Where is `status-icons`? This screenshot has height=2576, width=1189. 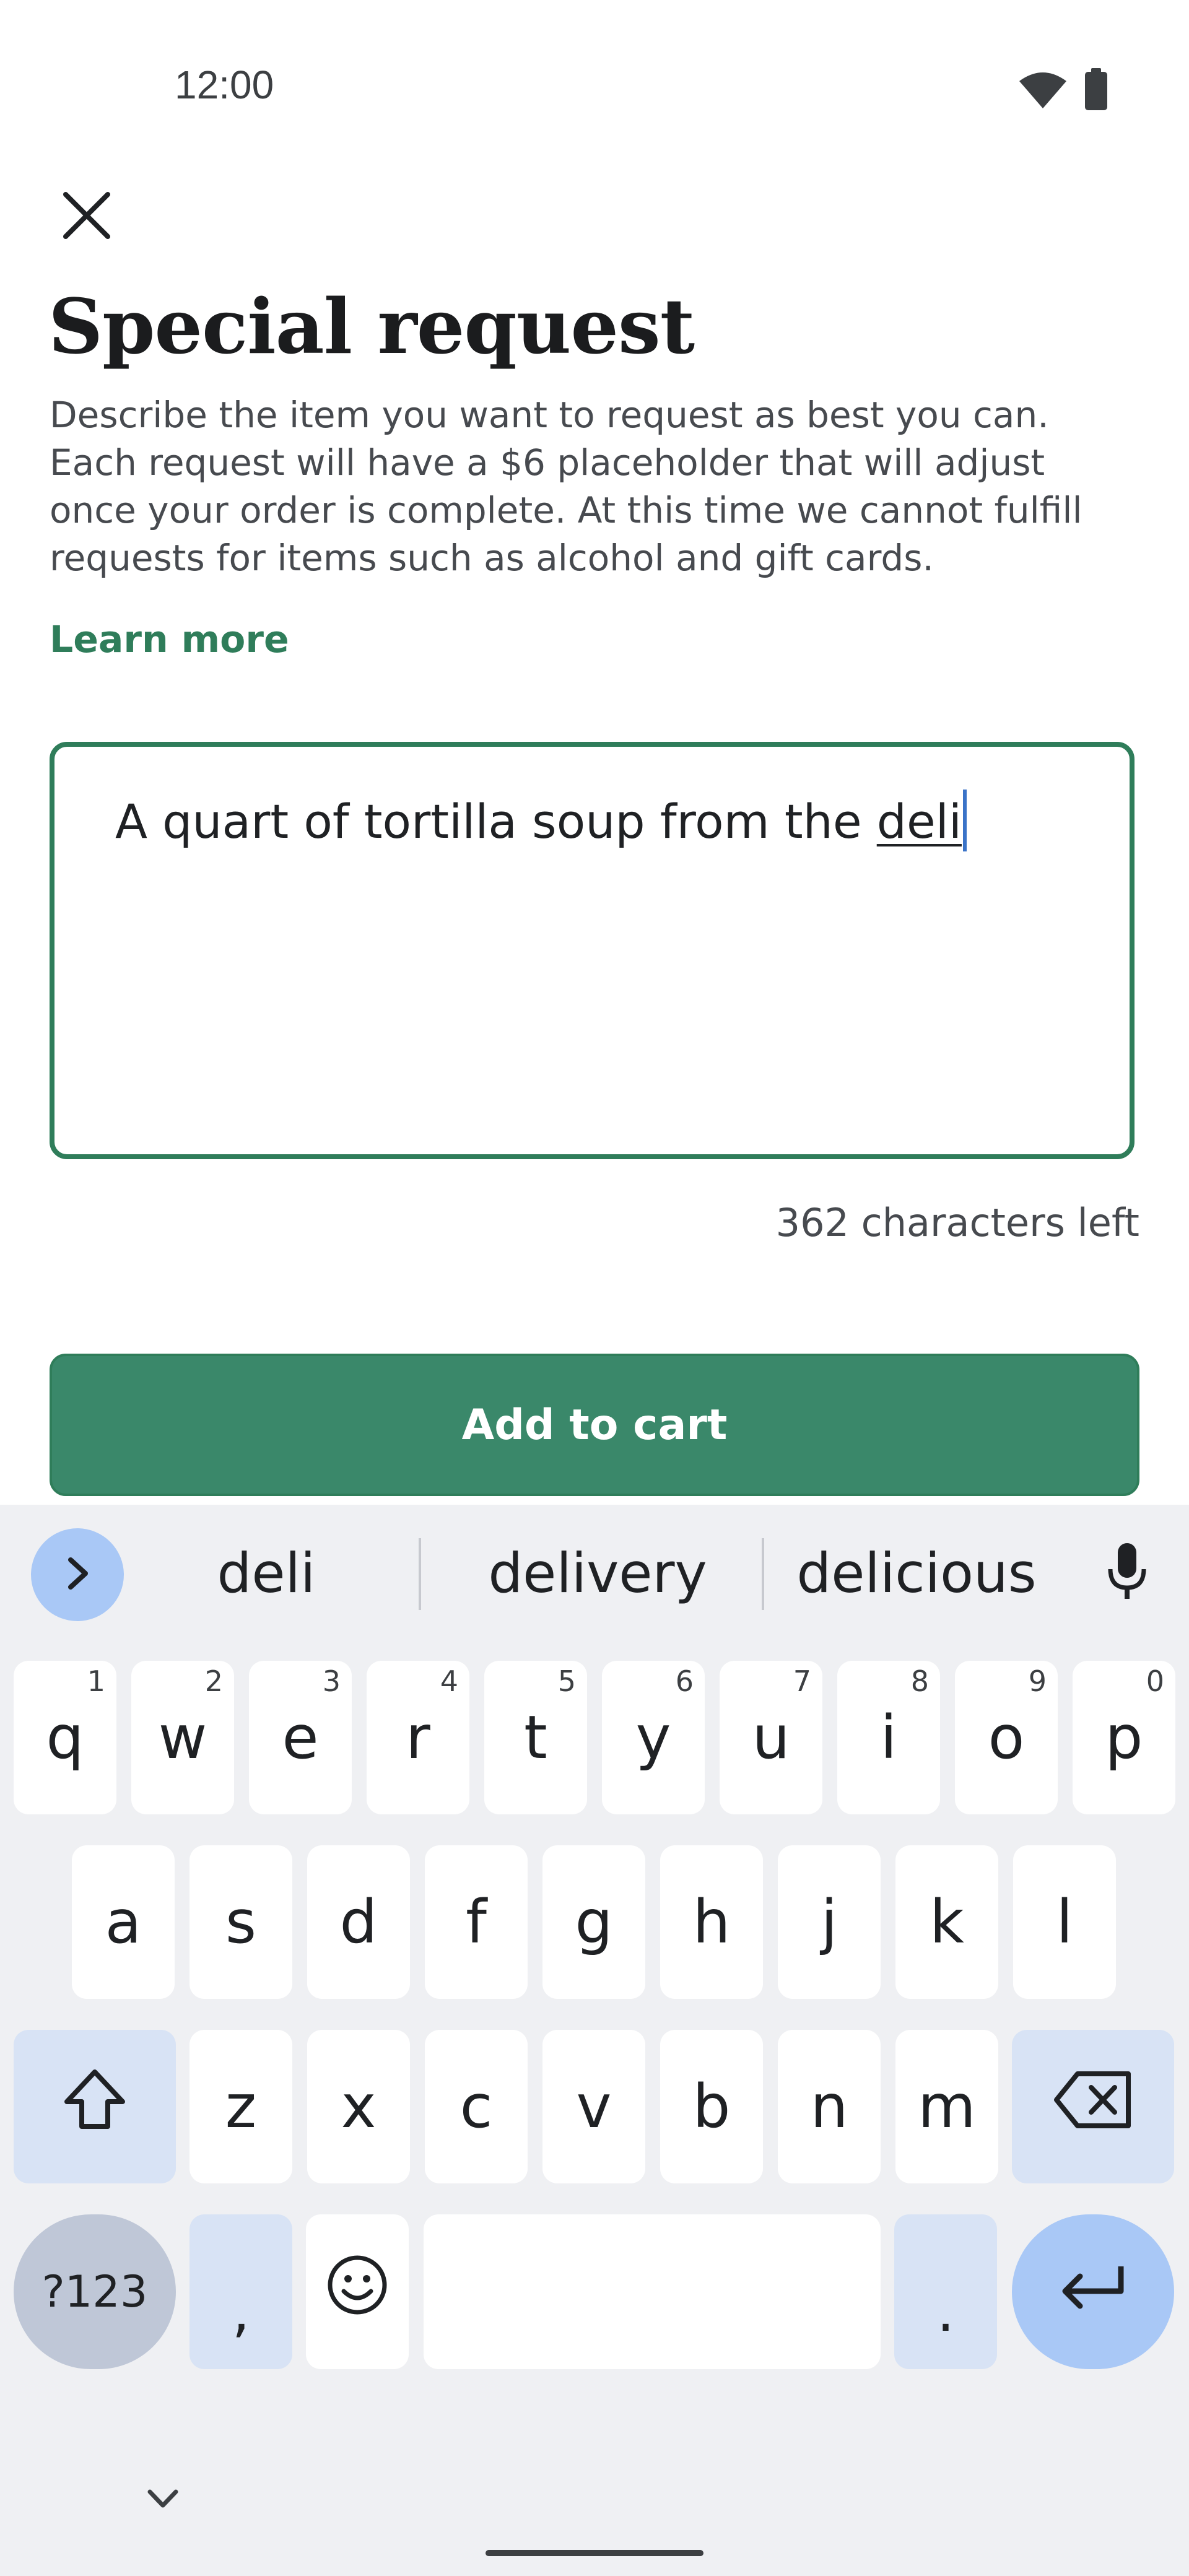
status-icons is located at coordinates (1063, 91).